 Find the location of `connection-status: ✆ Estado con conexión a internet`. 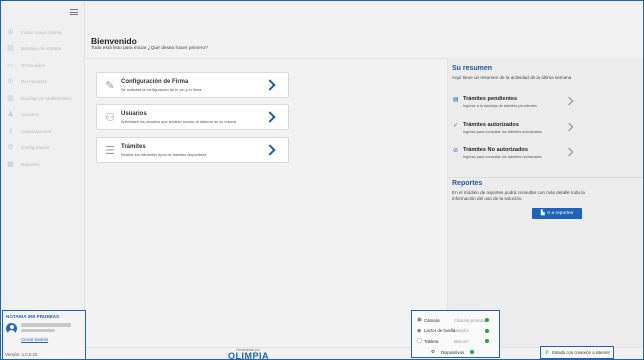

connection-status: ✆ Estado con conexión a internet is located at coordinates (577, 352).